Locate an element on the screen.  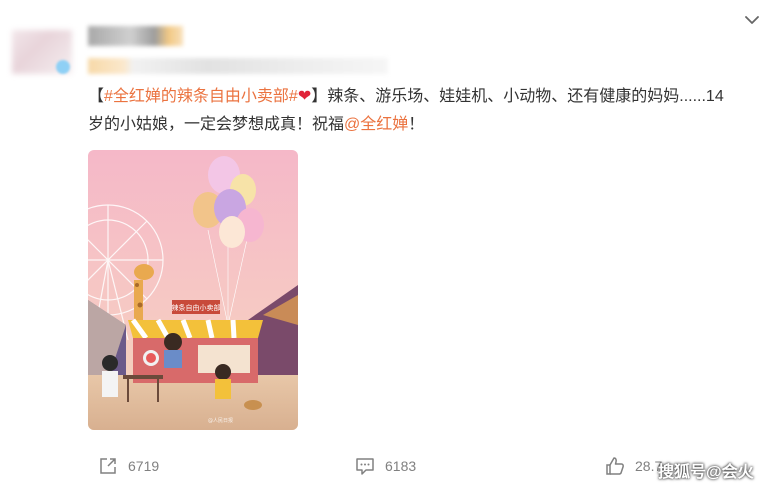
repost-button: 6719 is located at coordinates (128, 466).